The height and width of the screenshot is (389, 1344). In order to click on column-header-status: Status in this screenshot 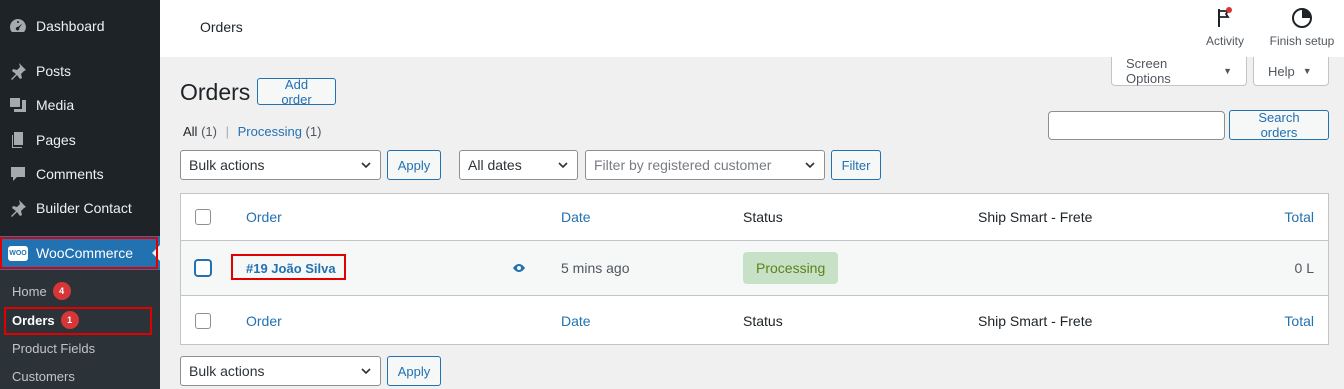, I will do `click(763, 217)`.